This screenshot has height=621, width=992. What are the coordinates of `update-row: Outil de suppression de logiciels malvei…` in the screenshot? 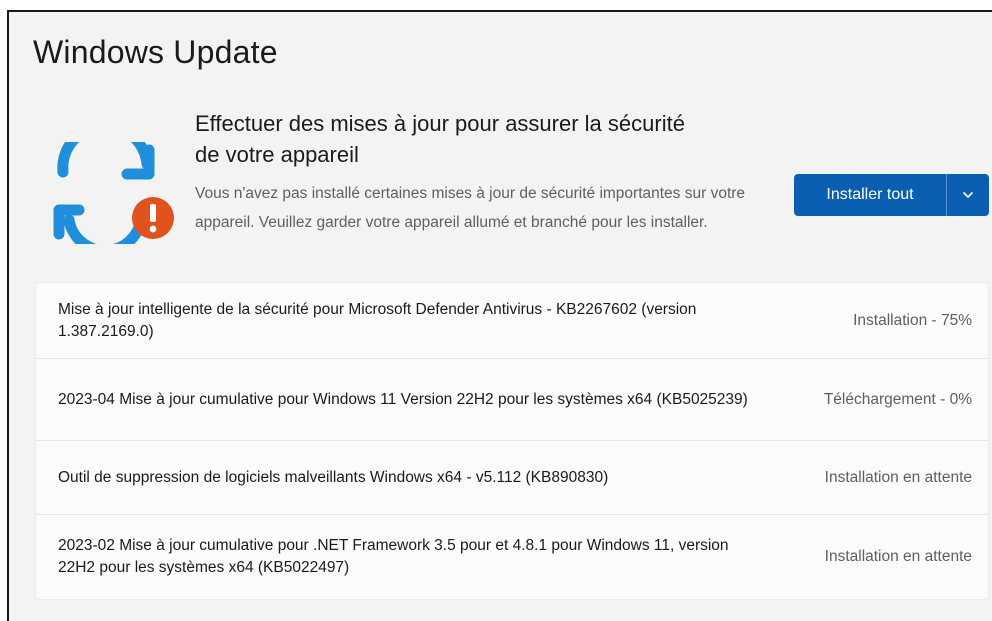 It's located at (512, 478).